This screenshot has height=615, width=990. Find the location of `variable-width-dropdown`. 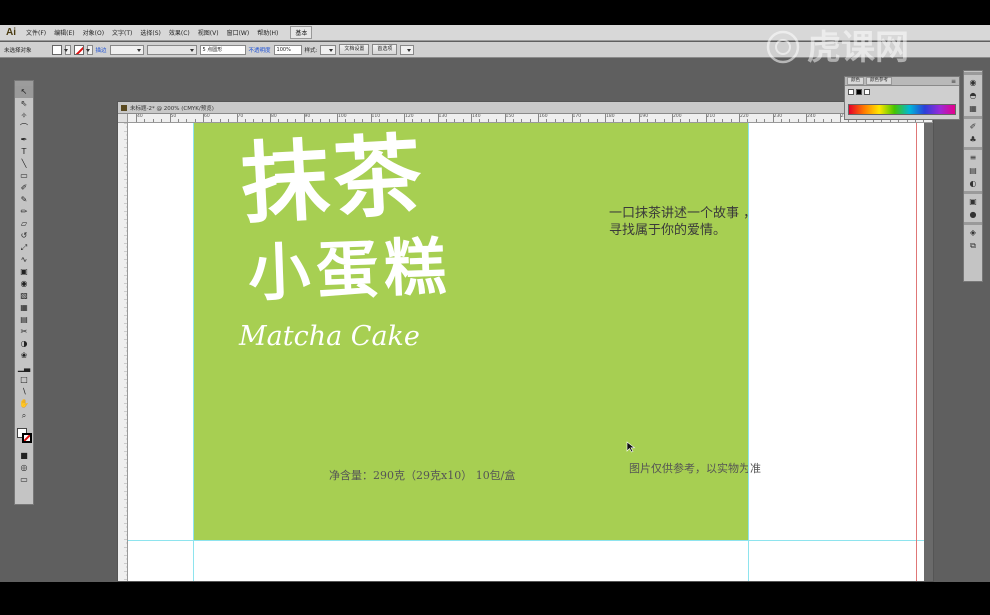

variable-width-dropdown is located at coordinates (171, 49).